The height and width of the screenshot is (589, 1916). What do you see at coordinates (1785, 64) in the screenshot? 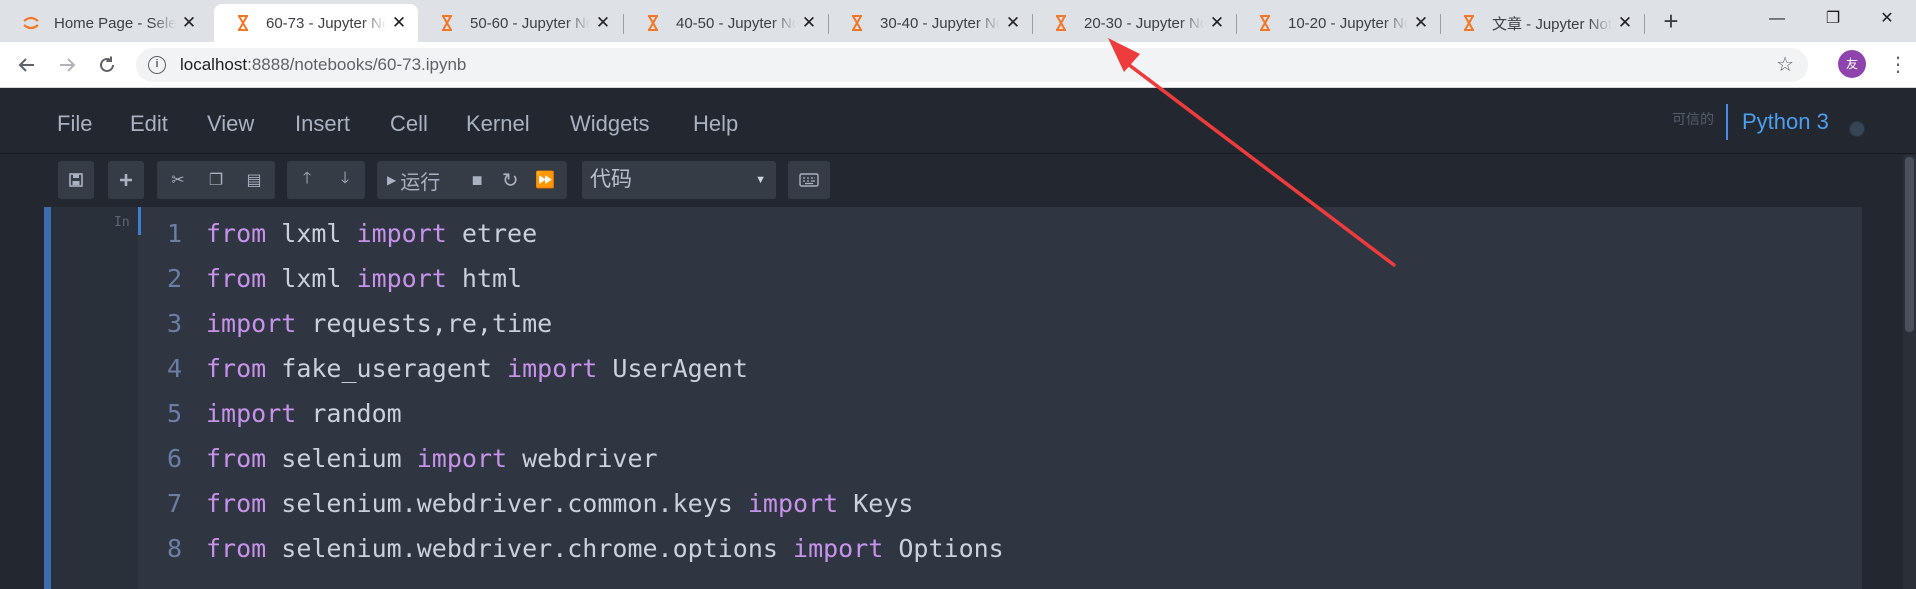
I see `bookmark-star-icon: ☆` at bounding box center [1785, 64].